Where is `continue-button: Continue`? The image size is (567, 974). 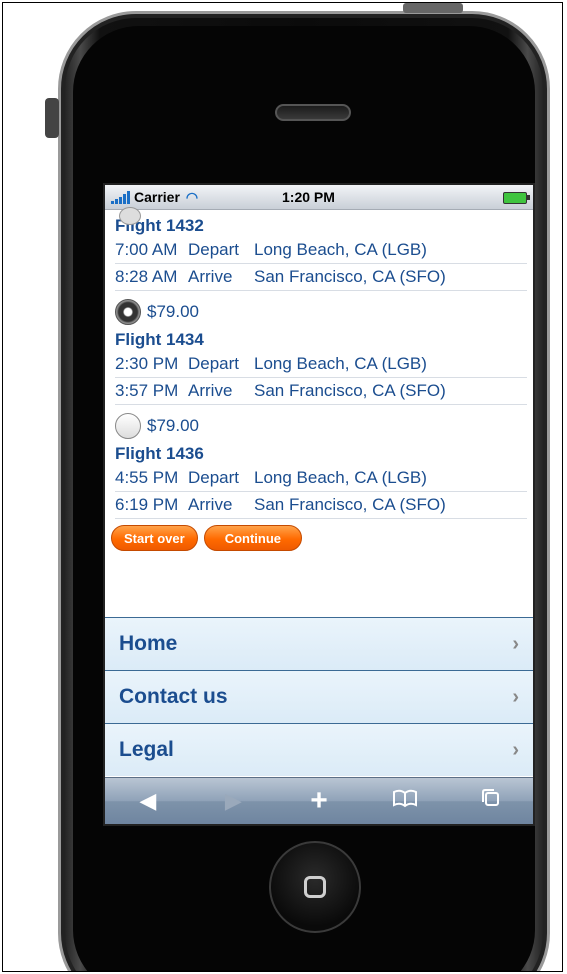
continue-button: Continue is located at coordinates (253, 538).